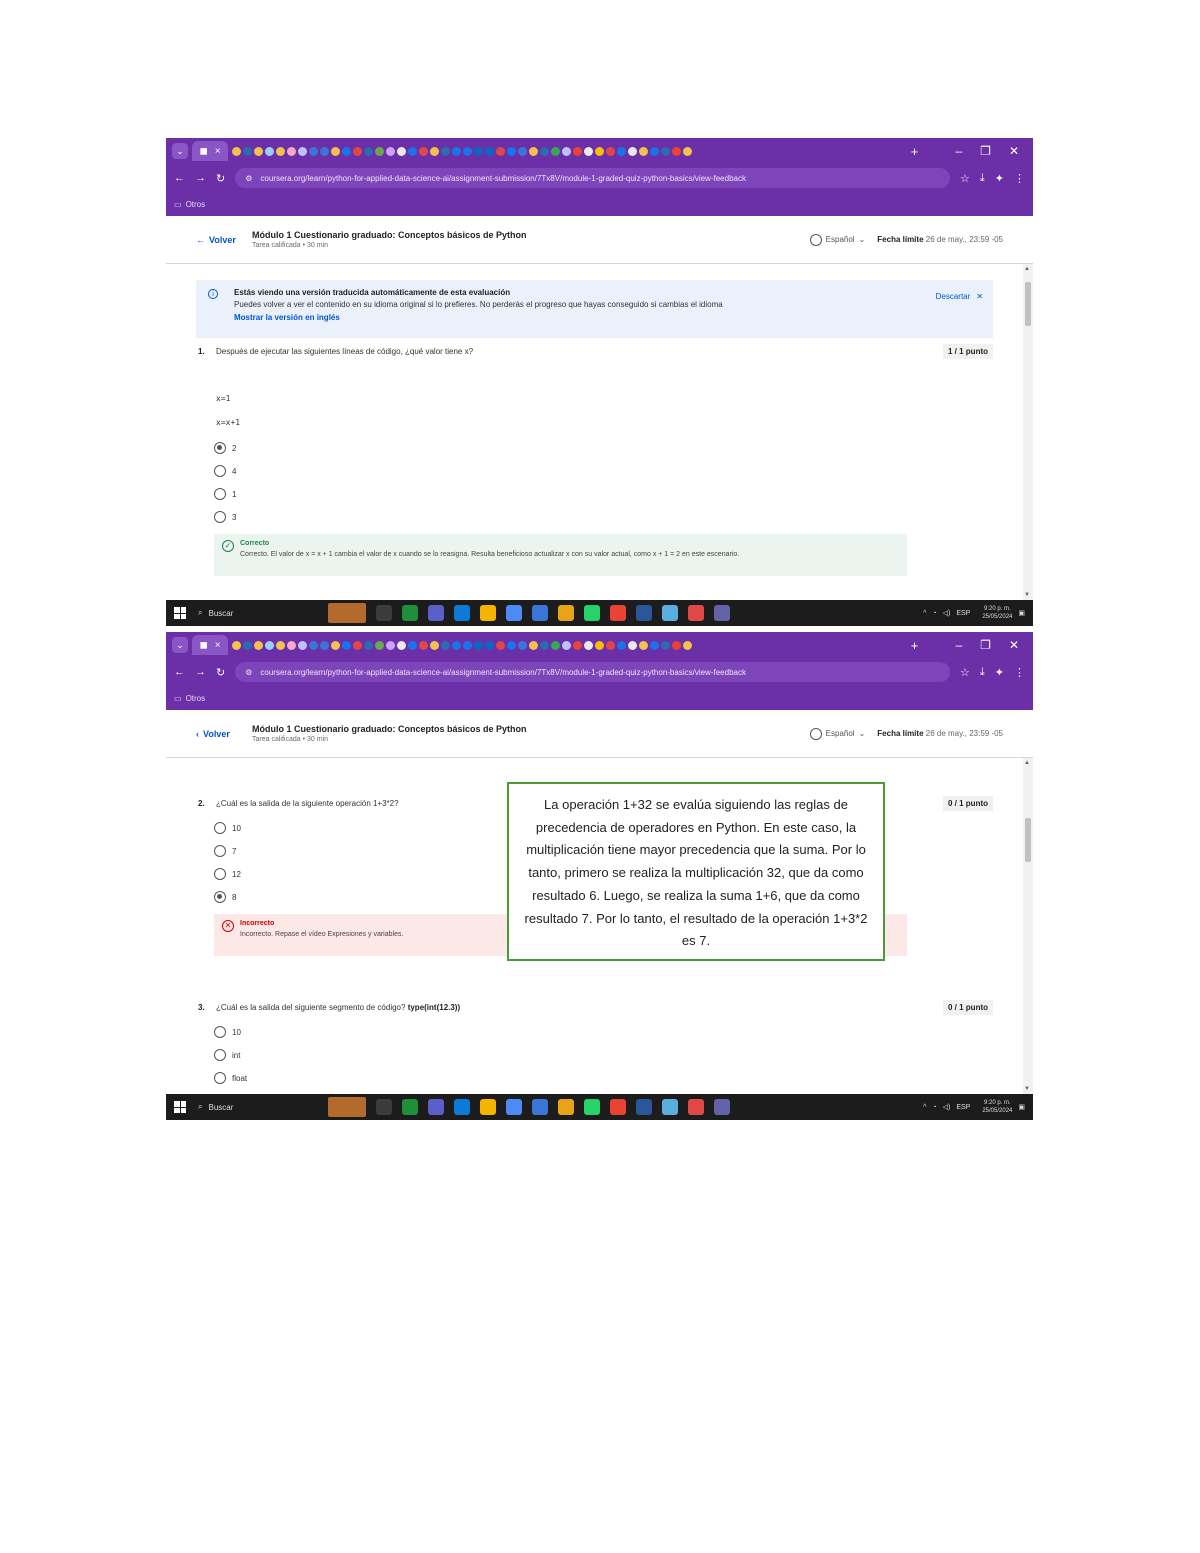 This screenshot has width=1200, height=1553. Describe the element at coordinates (1014, 151) in the screenshot. I see `close-window-button: ✕` at that location.